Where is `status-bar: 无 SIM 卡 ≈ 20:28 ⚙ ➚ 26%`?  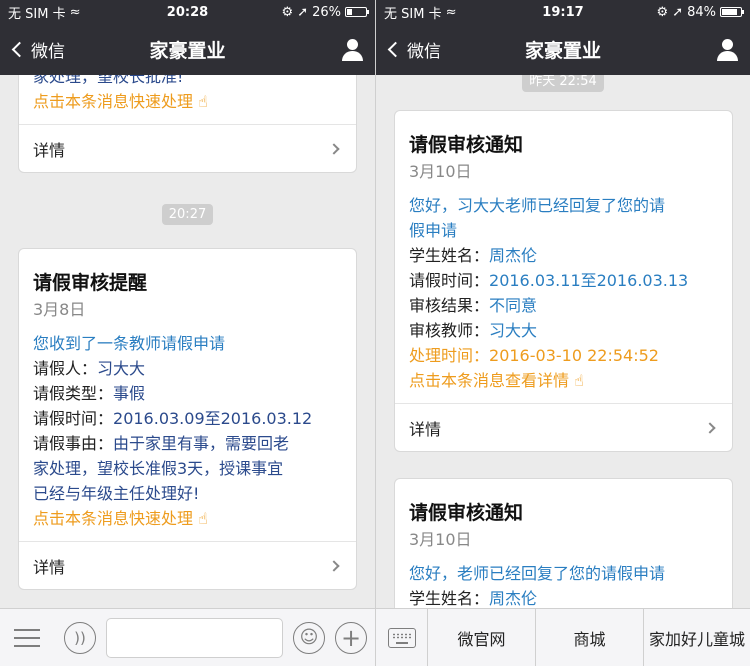
status-bar: 无 SIM 卡 ≈ 20:28 ⚙ ➚ 26% is located at coordinates (187, 12).